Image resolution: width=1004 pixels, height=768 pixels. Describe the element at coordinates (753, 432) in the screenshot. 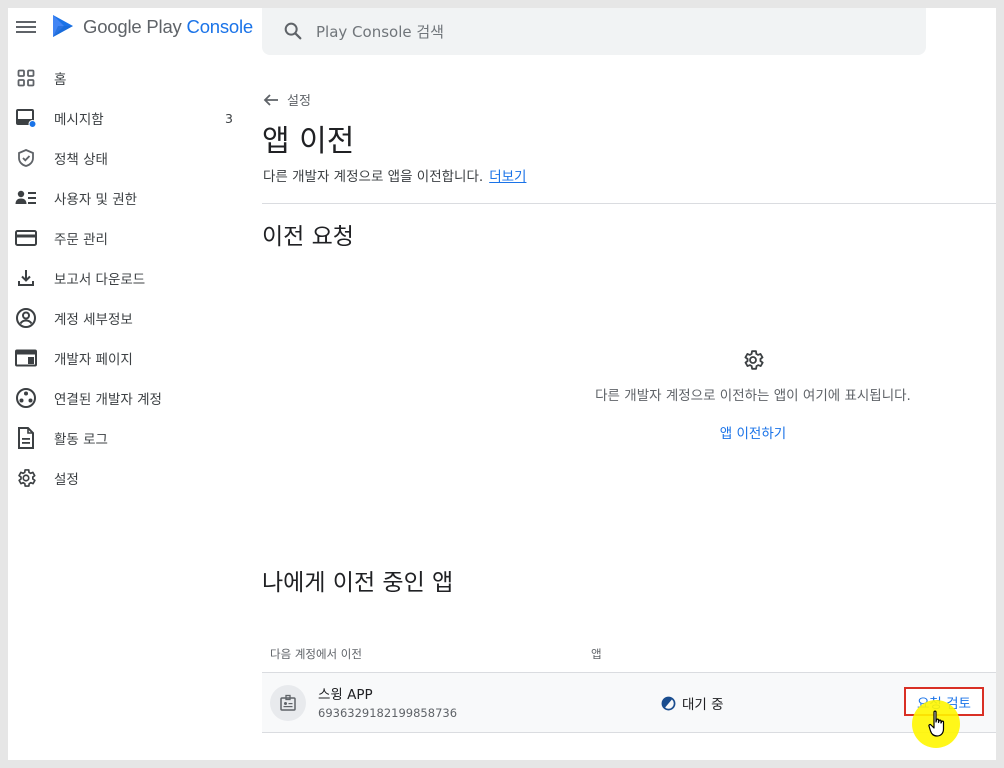

I see `transfer-app-link: 앱 이전하기` at that location.